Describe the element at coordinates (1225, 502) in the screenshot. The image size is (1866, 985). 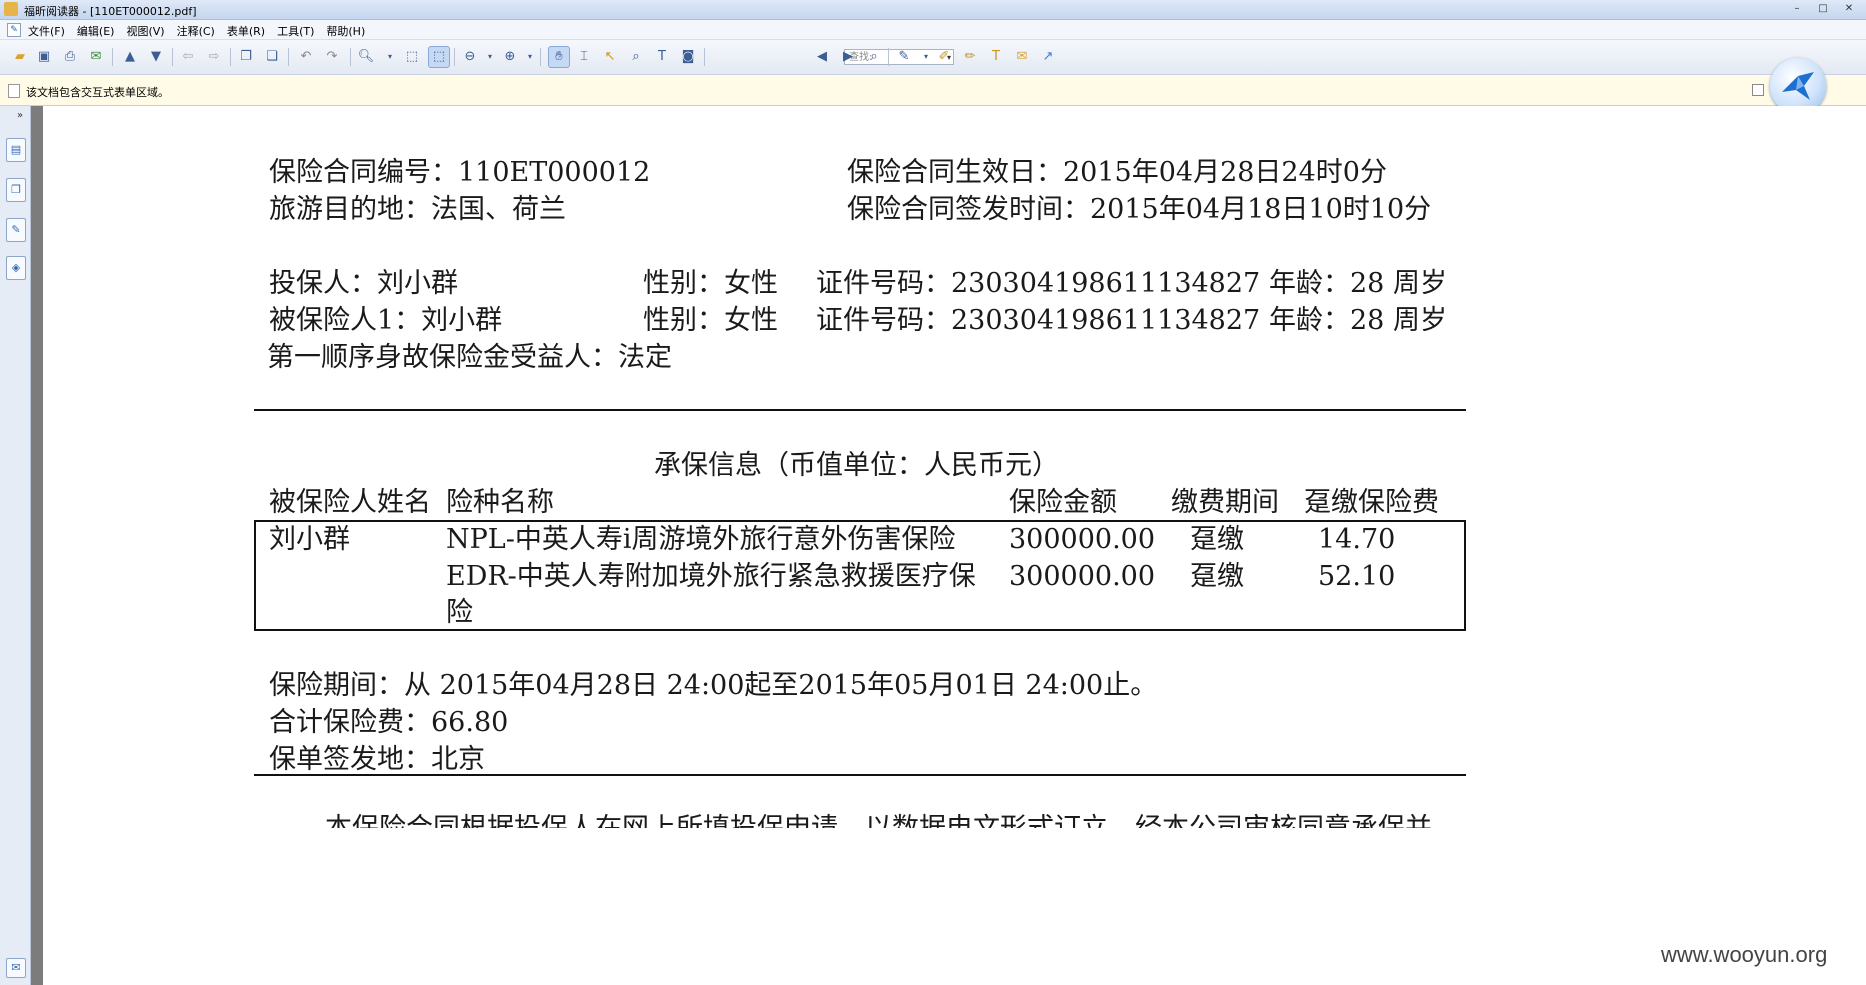
I see `header-period: 缴费期间` at that location.